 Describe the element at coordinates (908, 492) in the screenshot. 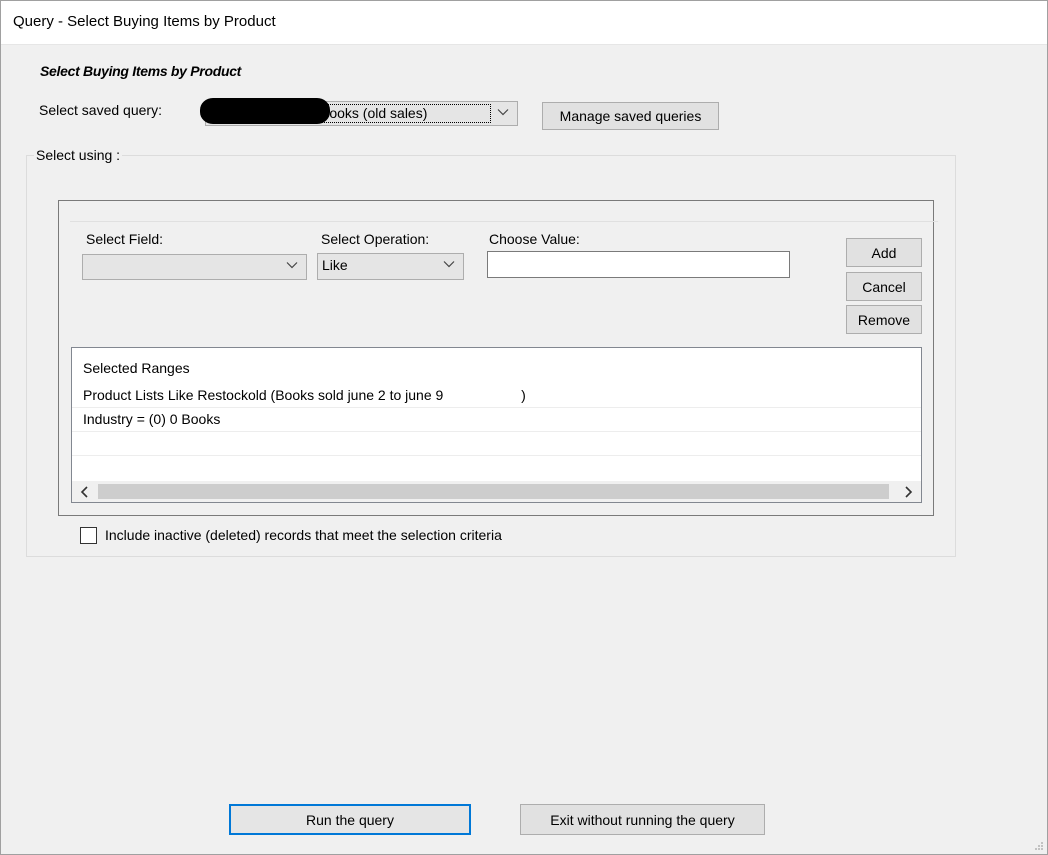

I see `chevron-right-icon` at that location.